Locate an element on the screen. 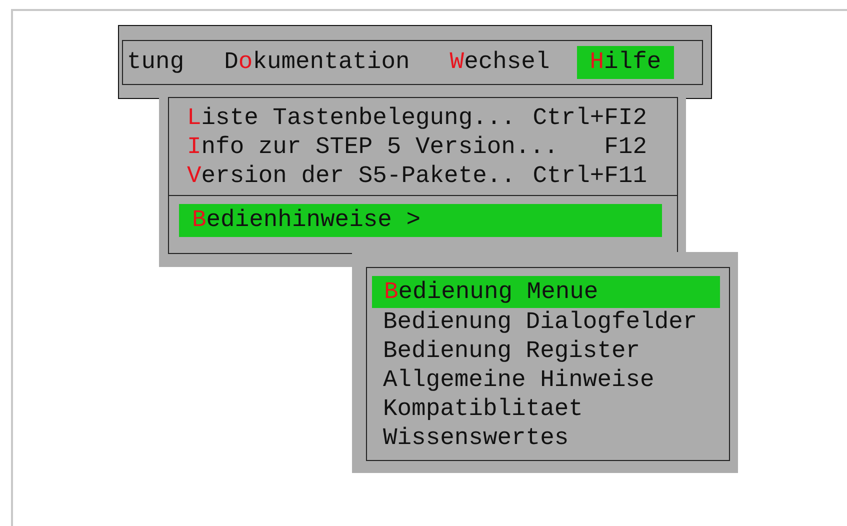 The height and width of the screenshot is (526, 847). shortcut-label: Ctrl+F11 is located at coordinates (589, 176).